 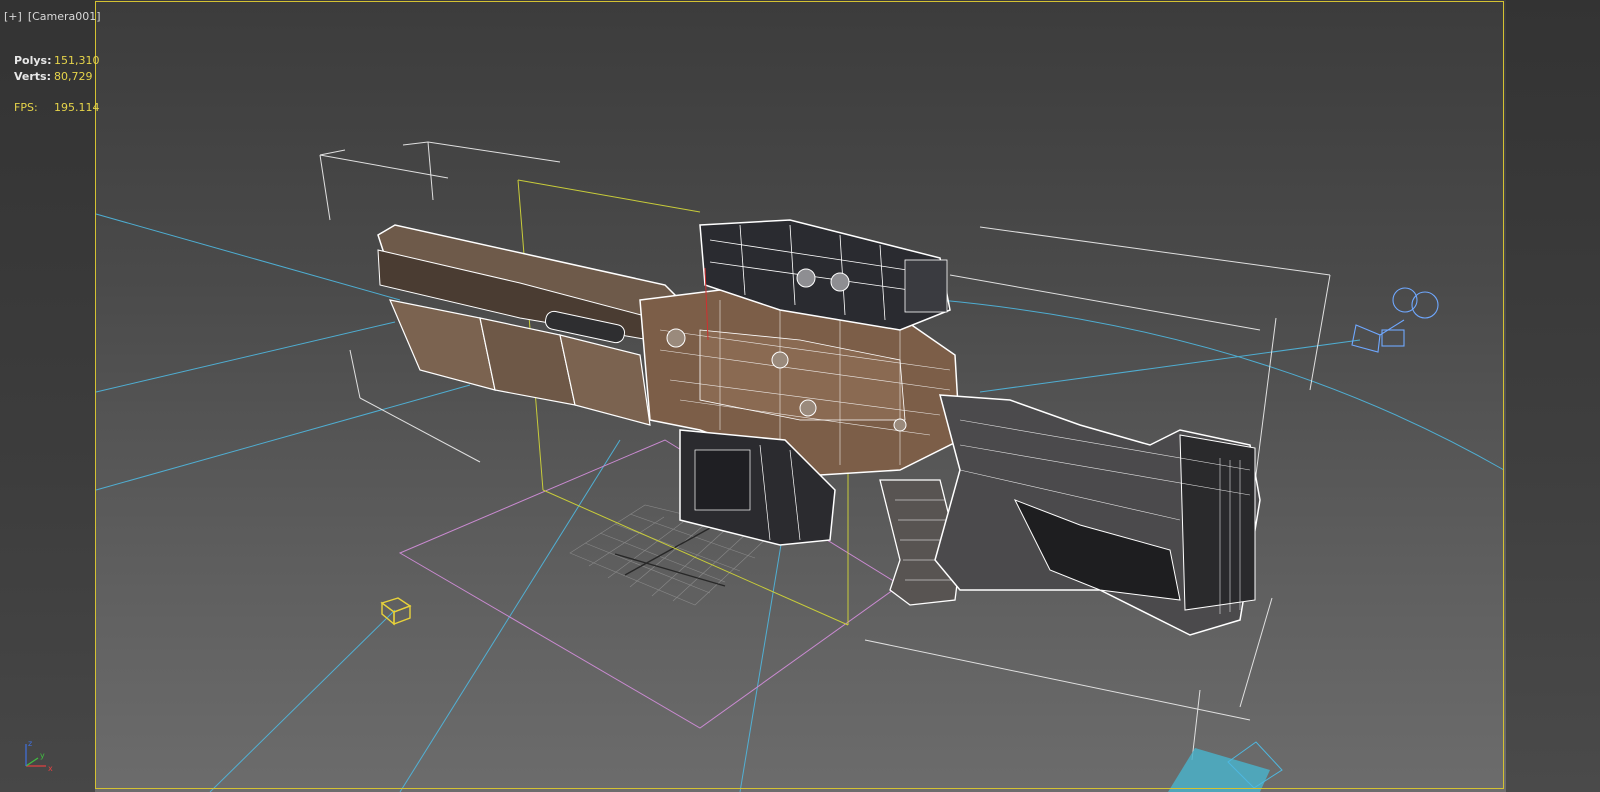 I want to click on y-axis-label: y, so click(x=42, y=755).